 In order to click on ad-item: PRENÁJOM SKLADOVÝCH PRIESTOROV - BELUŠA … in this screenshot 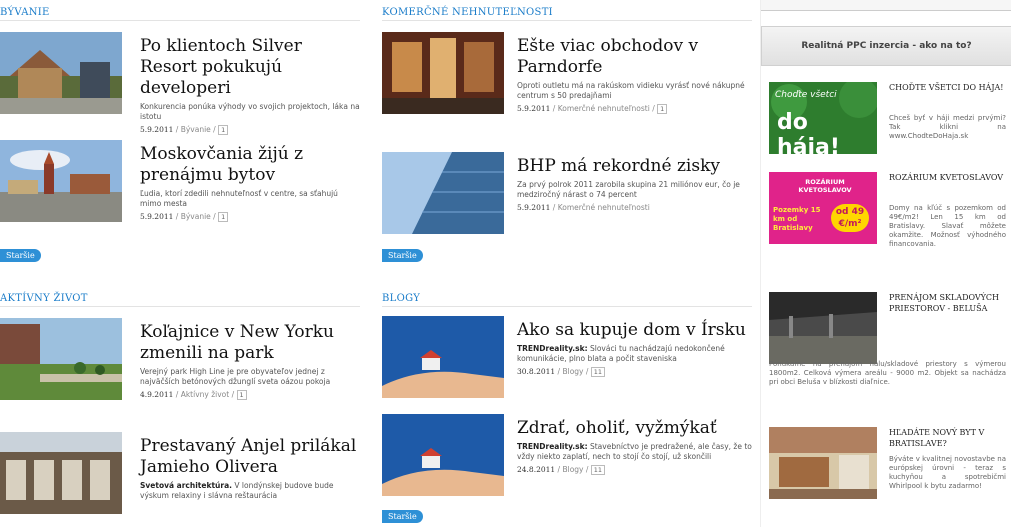, I will do `click(887, 352)`.